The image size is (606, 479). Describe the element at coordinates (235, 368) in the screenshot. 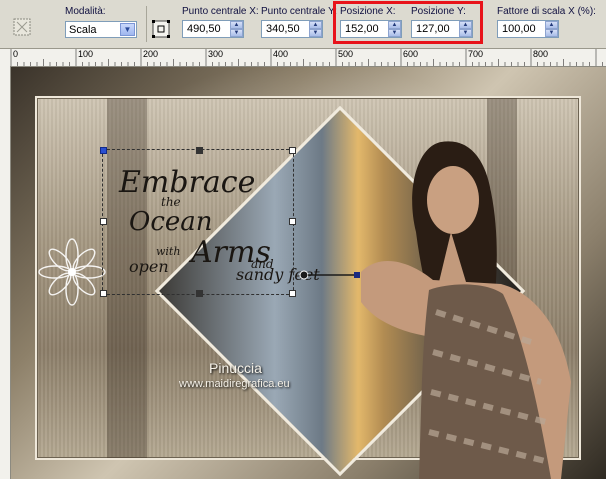

I see `watermark-name: Pinuccia` at that location.